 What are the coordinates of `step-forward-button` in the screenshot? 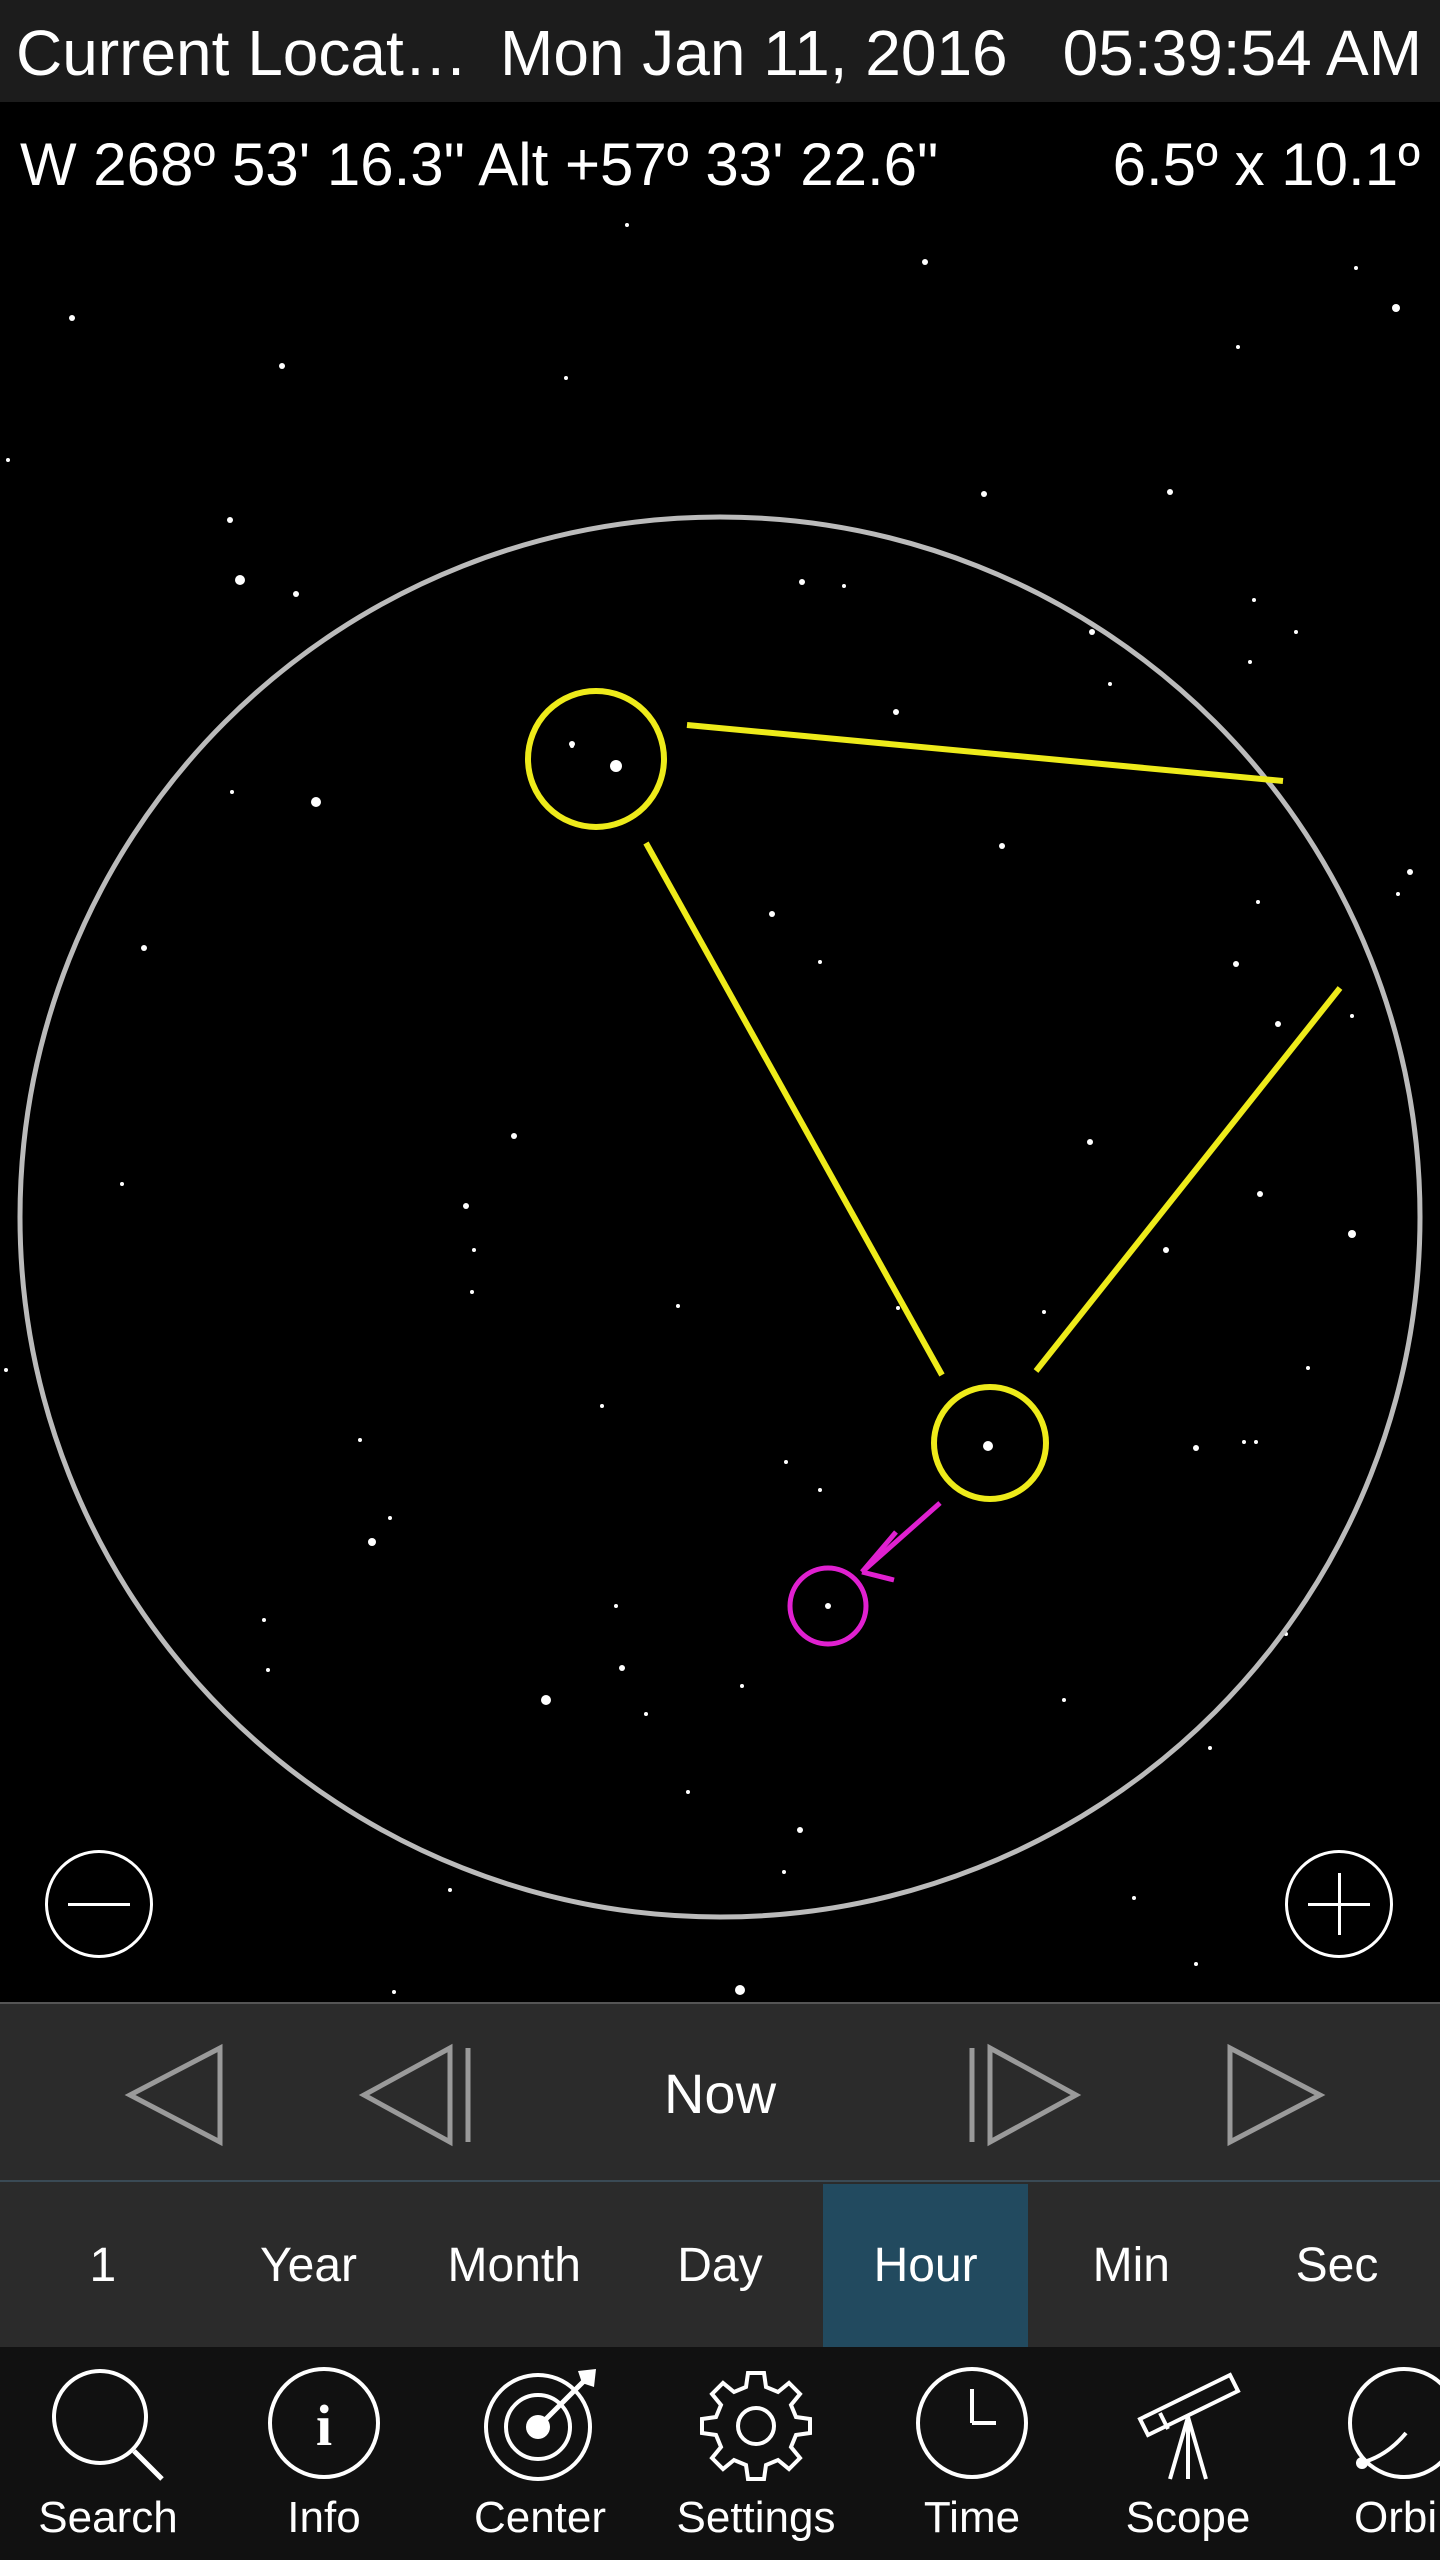 It's located at (1025, 2095).